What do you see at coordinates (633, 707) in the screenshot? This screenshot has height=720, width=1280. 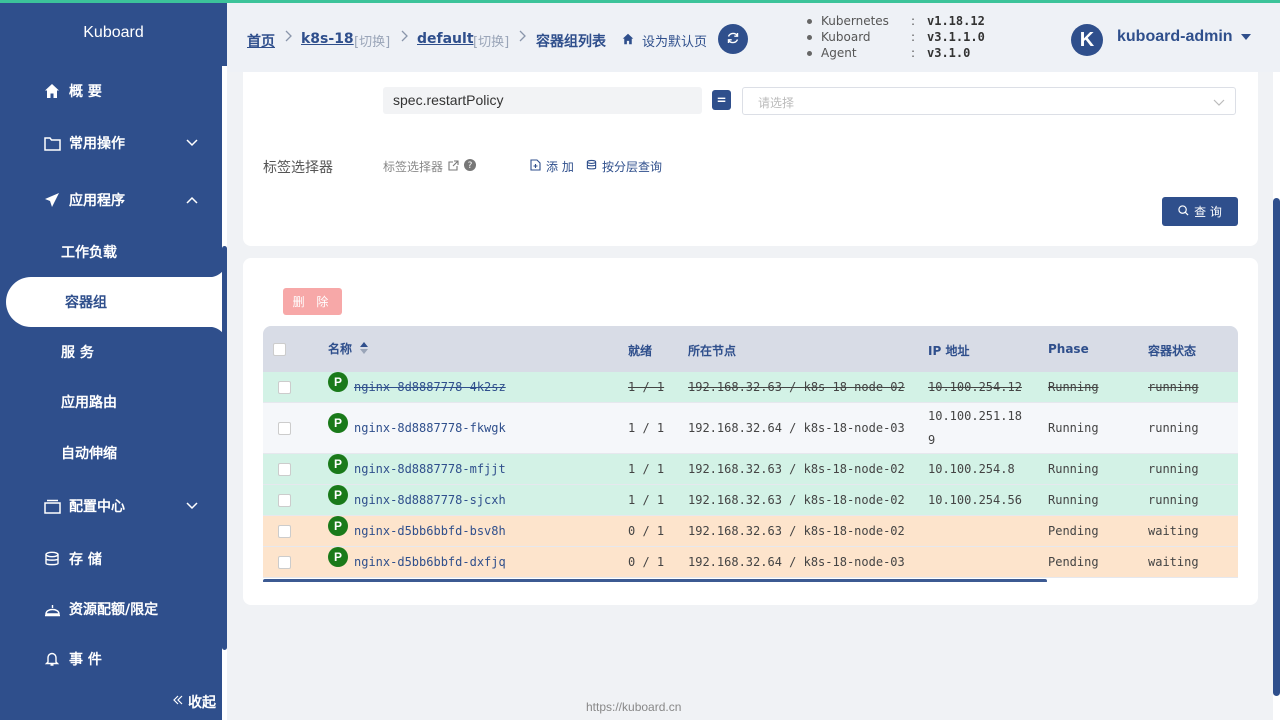 I see `footer-url: https://kuboard.cn` at bounding box center [633, 707].